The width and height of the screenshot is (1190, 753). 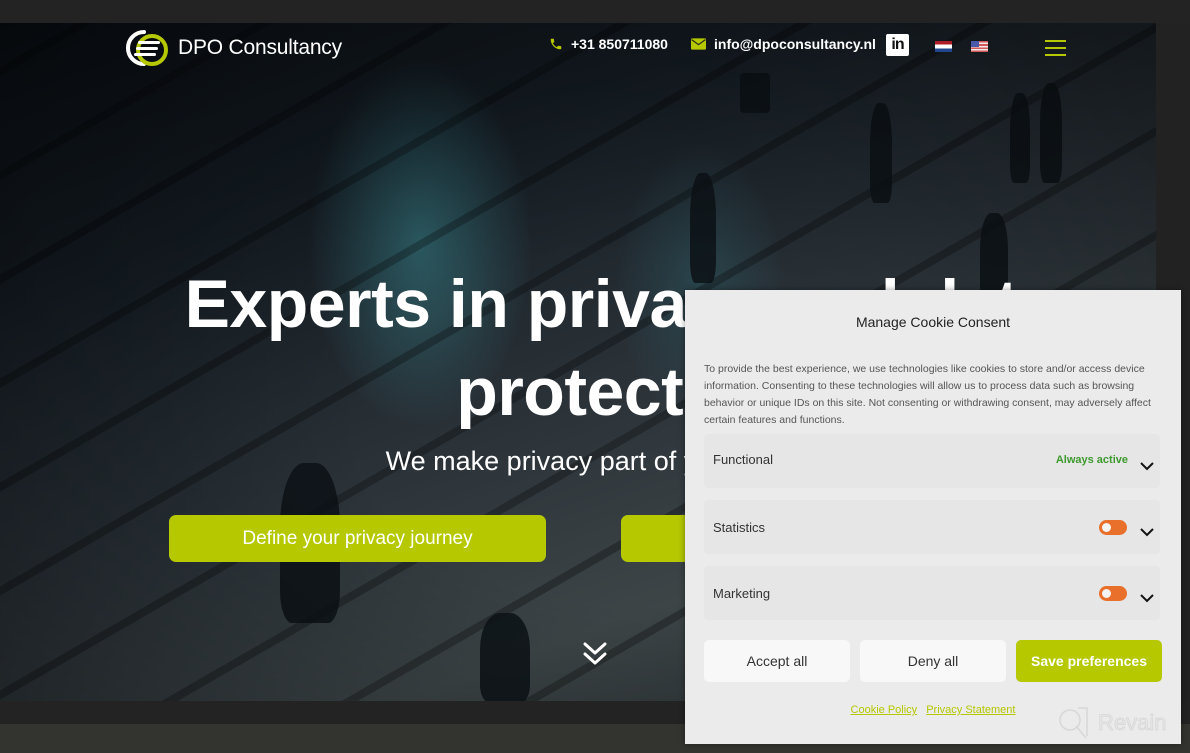 I want to click on cookie-category-marketing: Marketing, so click(x=932, y=593).